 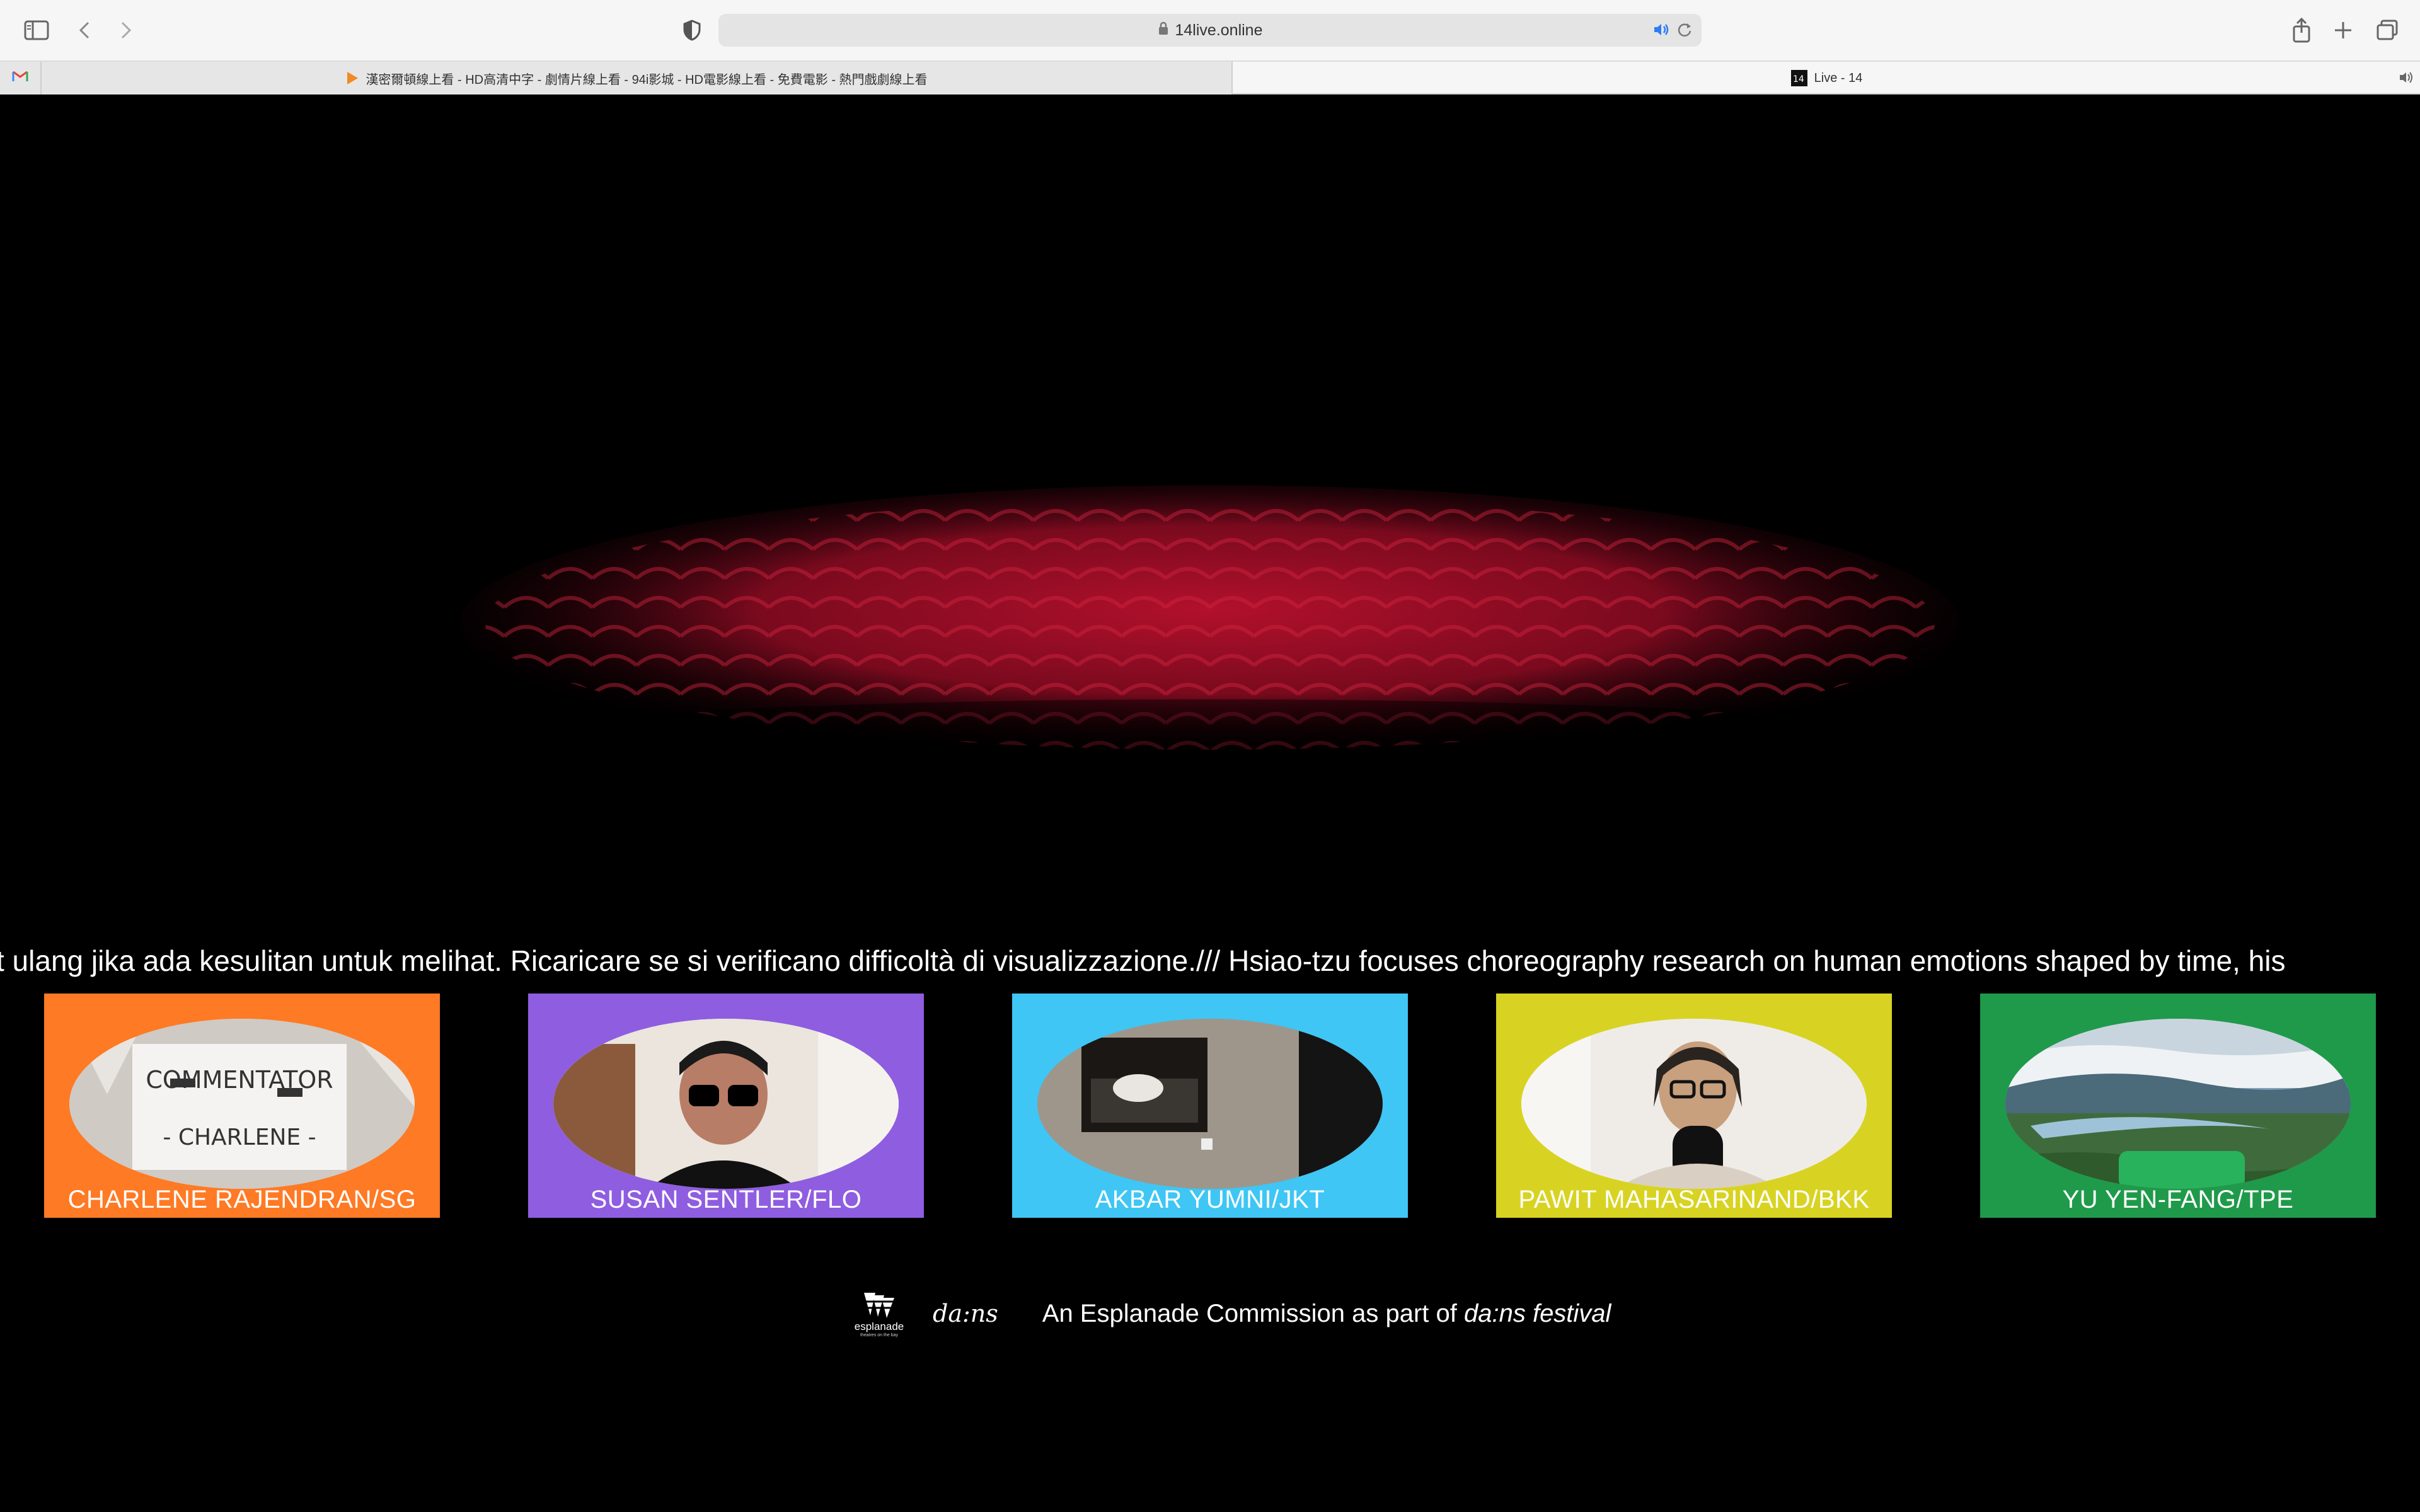 I want to click on svg-text: 14, so click(x=1799, y=79).